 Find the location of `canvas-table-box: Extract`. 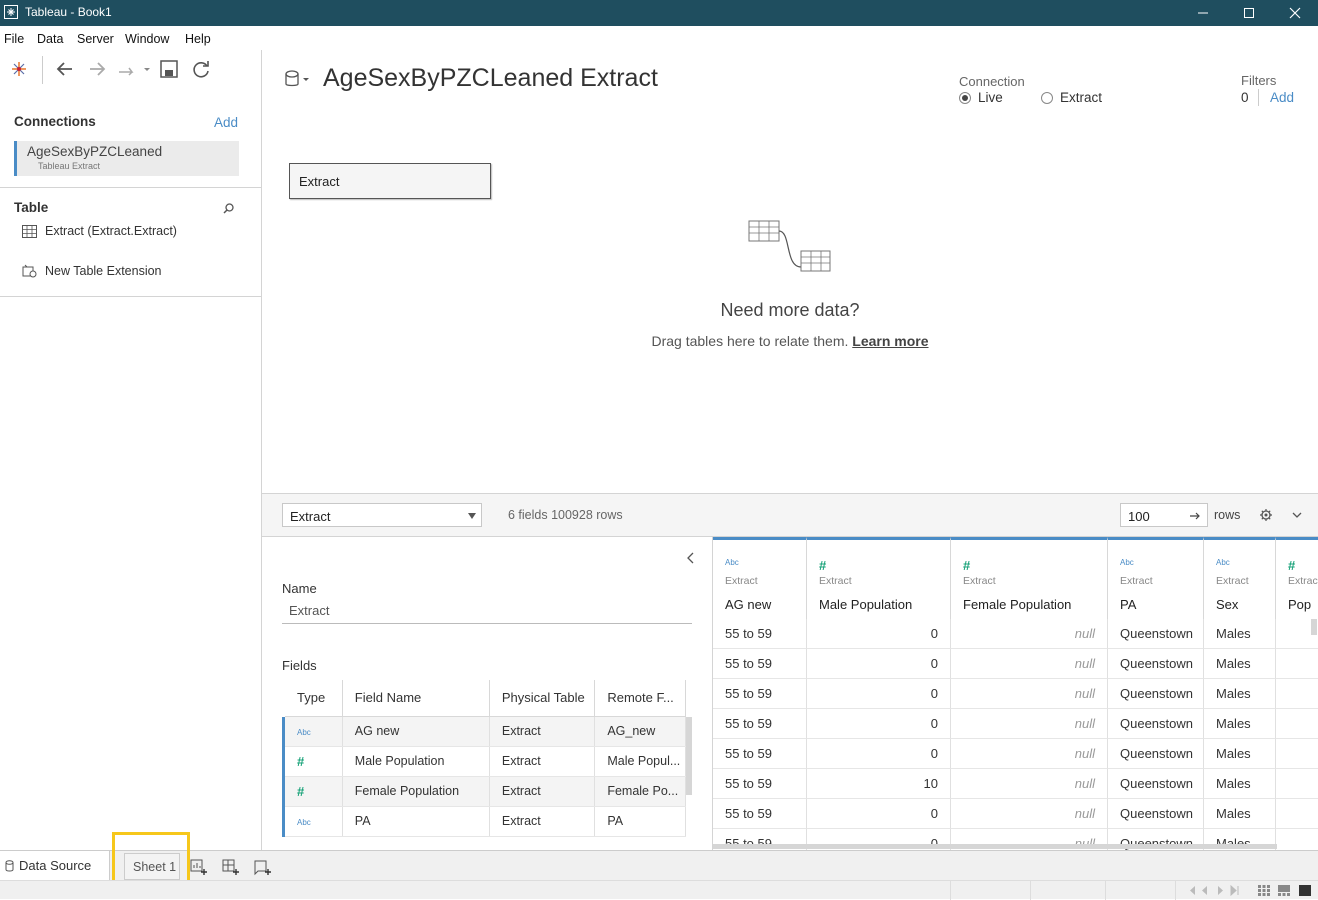

canvas-table-box: Extract is located at coordinates (390, 181).